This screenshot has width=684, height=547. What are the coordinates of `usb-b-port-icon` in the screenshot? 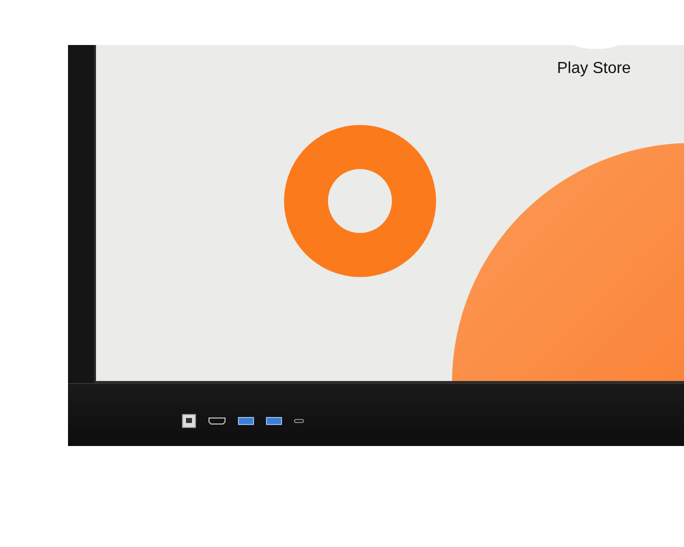 It's located at (189, 421).